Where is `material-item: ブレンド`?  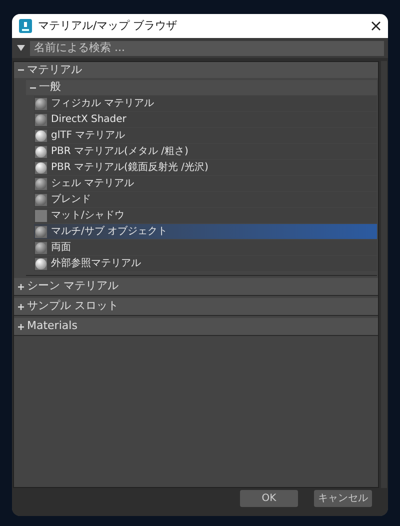 material-item: ブレンド is located at coordinates (205, 199).